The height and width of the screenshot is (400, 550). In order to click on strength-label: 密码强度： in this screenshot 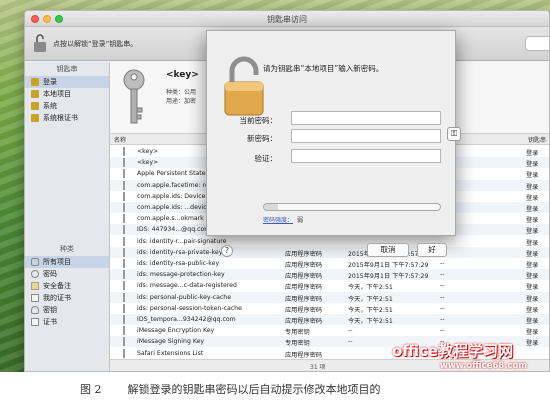, I will do `click(278, 219)`.